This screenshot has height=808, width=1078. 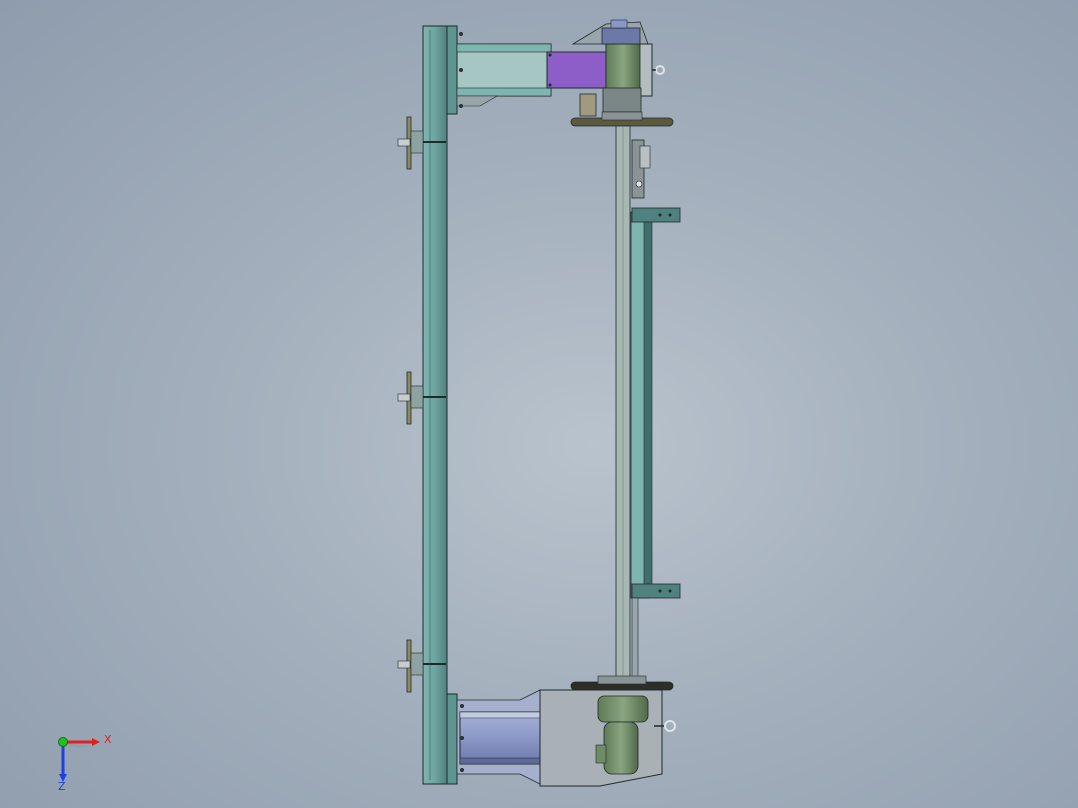 What do you see at coordinates (503, 737) in the screenshot?
I see `bottom-arm` at bounding box center [503, 737].